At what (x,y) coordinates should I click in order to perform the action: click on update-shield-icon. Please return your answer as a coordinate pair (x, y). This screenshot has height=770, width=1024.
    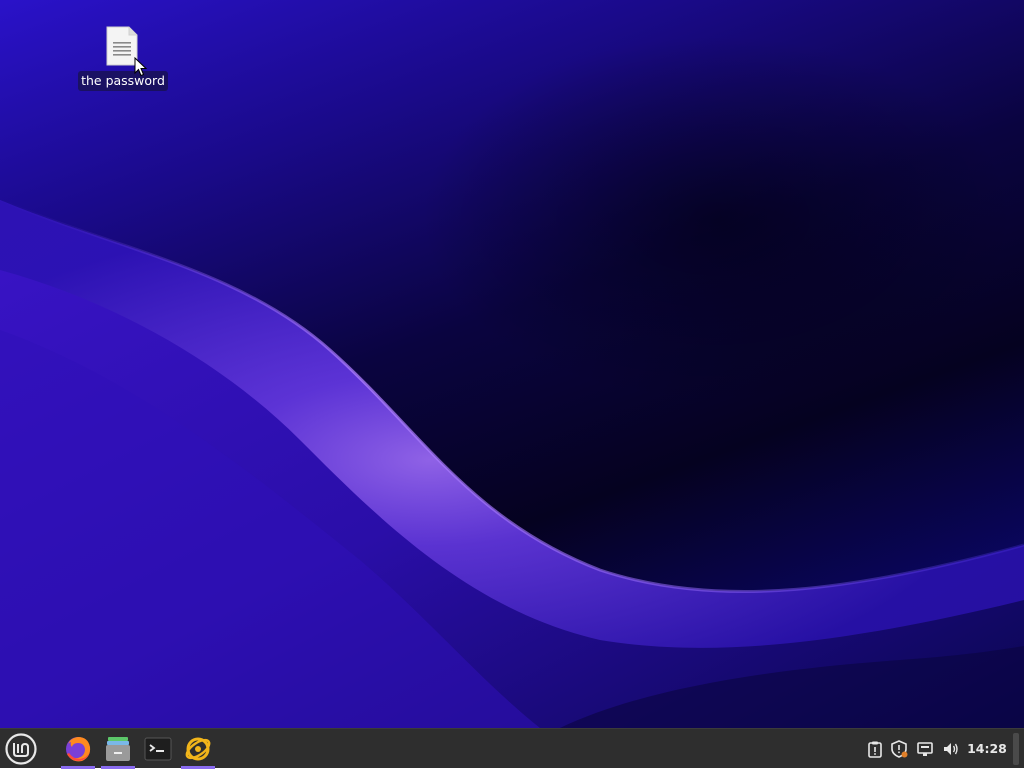
    Looking at the image, I should click on (899, 749).